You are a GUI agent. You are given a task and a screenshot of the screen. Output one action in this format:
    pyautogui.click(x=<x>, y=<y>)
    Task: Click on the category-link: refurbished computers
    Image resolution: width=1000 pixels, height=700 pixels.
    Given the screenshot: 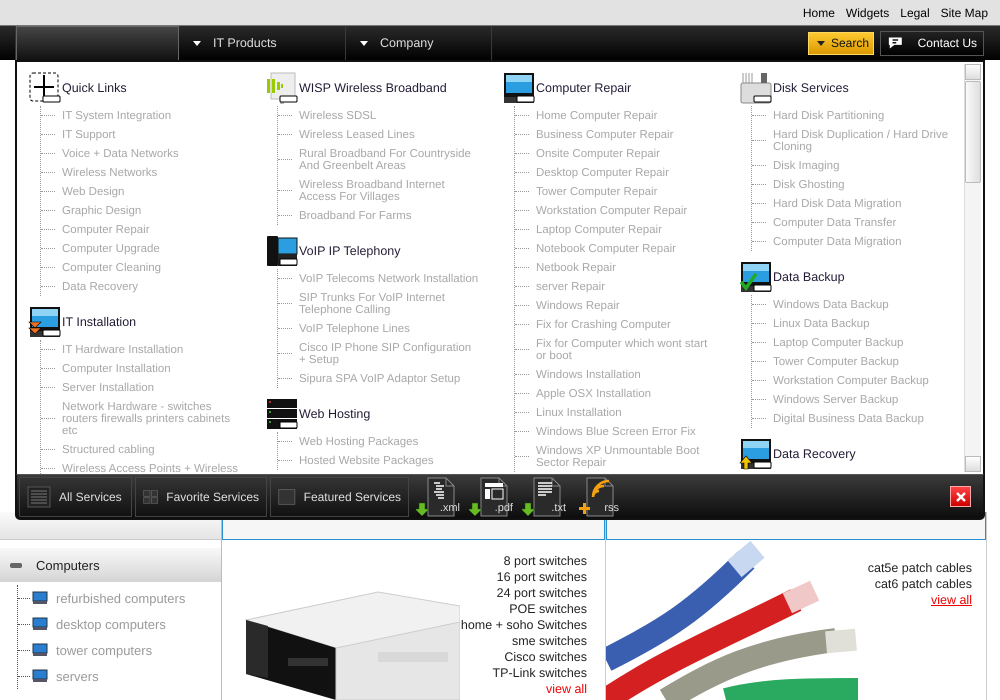 What is the action you would take?
    pyautogui.click(x=121, y=598)
    